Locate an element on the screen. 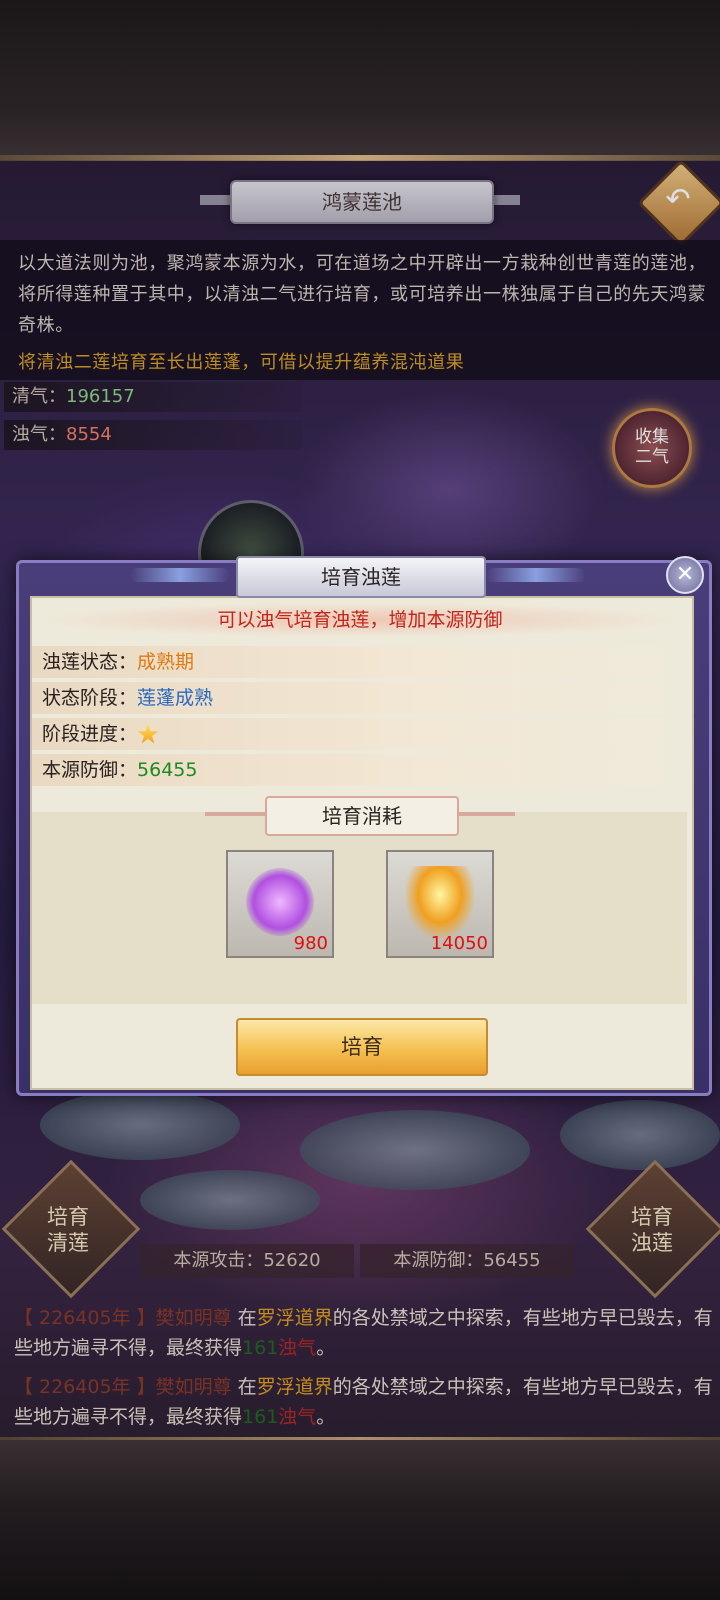 The width and height of the screenshot is (720, 1600). cost-item-slot: 14050 is located at coordinates (440, 904).